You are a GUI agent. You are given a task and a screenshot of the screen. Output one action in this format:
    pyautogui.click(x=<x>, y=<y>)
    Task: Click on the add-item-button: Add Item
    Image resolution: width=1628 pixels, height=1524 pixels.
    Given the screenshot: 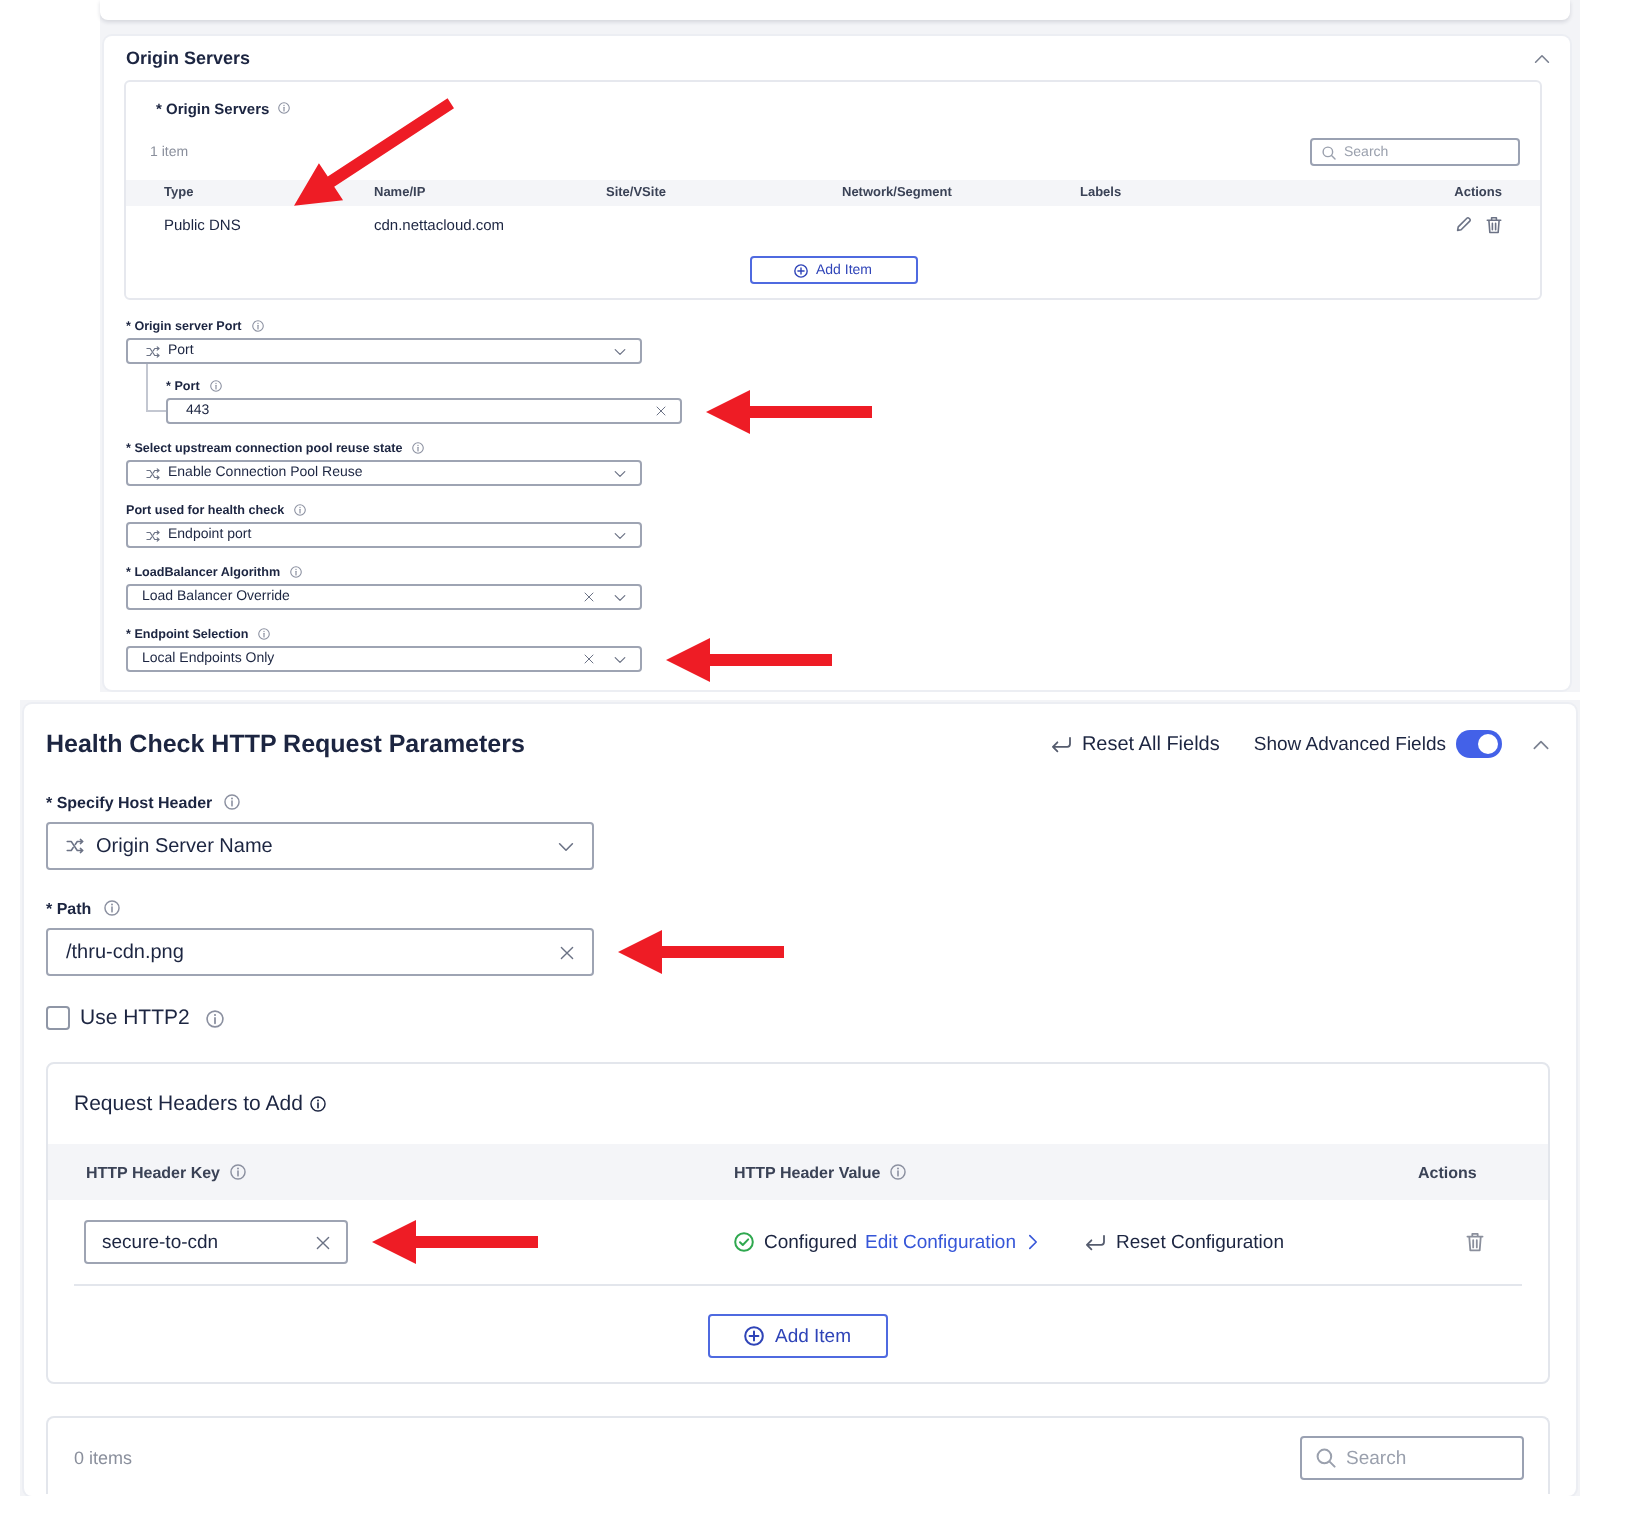 What is the action you would take?
    pyautogui.click(x=798, y=1336)
    